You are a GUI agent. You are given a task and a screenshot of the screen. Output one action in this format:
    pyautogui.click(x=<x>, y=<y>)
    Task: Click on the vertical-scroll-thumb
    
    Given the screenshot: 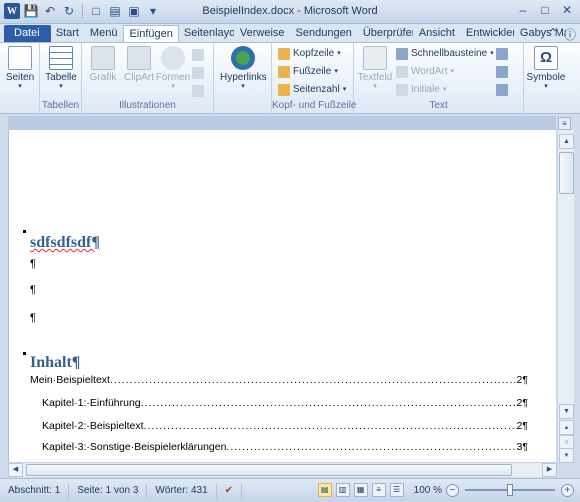 What is the action you would take?
    pyautogui.click(x=566, y=173)
    